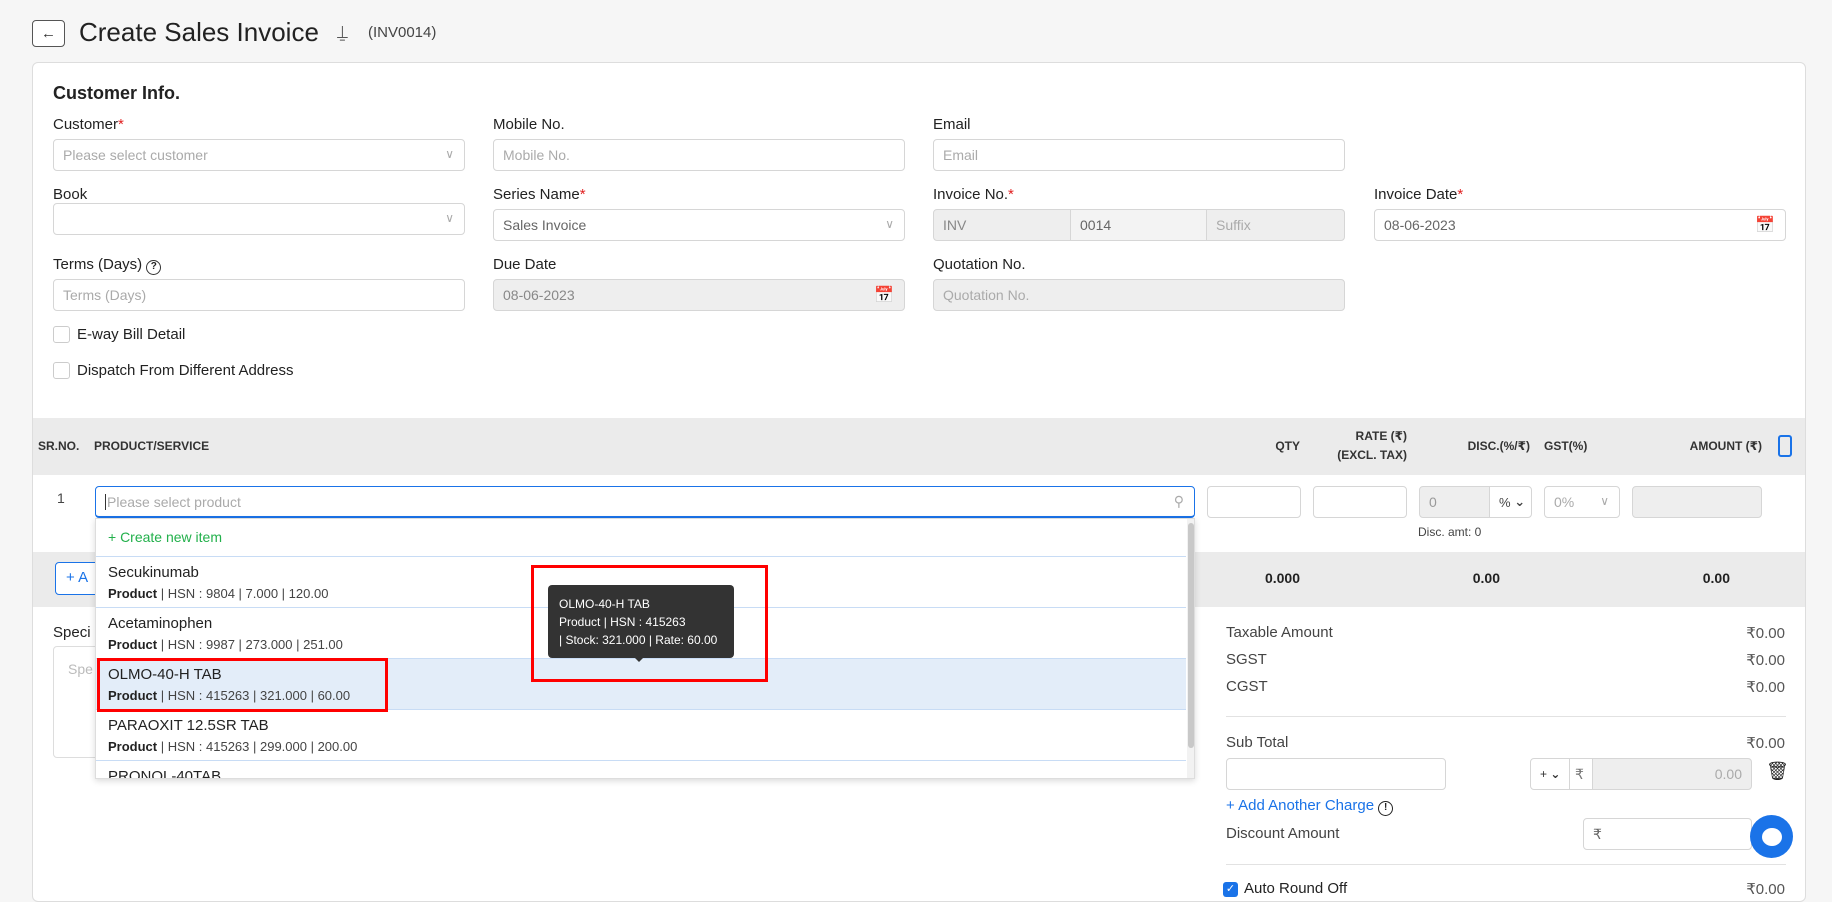  Describe the element at coordinates (70, 194) in the screenshot. I see `book-label: Book` at that location.